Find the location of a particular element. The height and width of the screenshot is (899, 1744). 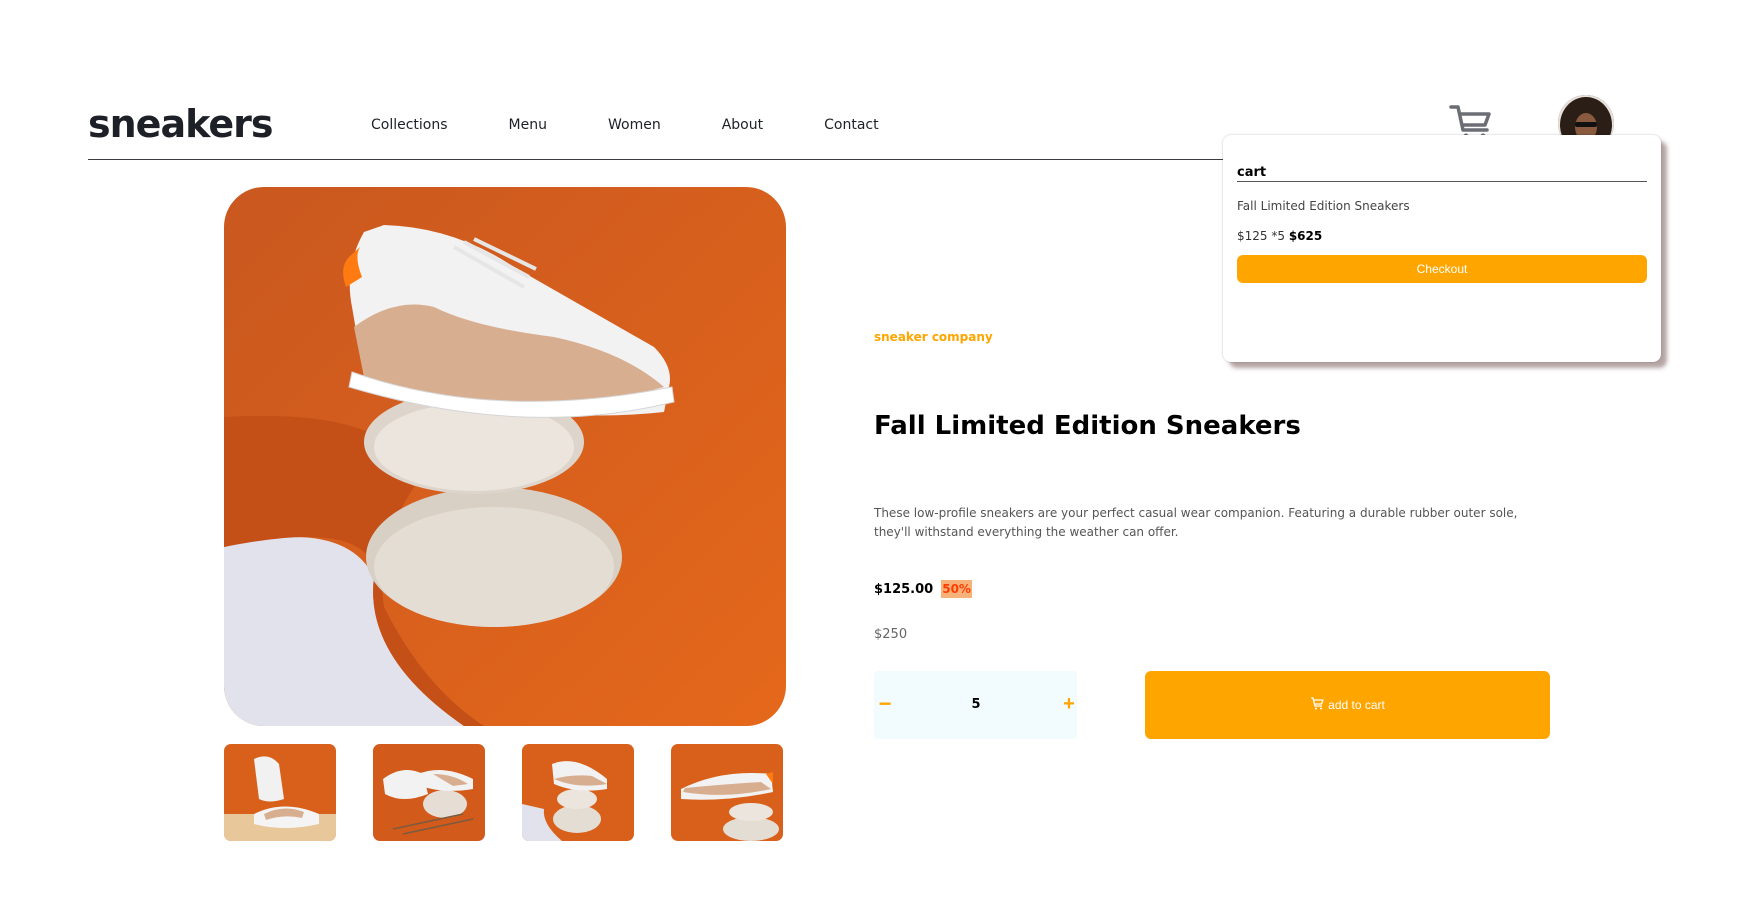

cart-item-name: Fall Limited Edition Sneakers is located at coordinates (1323, 206).